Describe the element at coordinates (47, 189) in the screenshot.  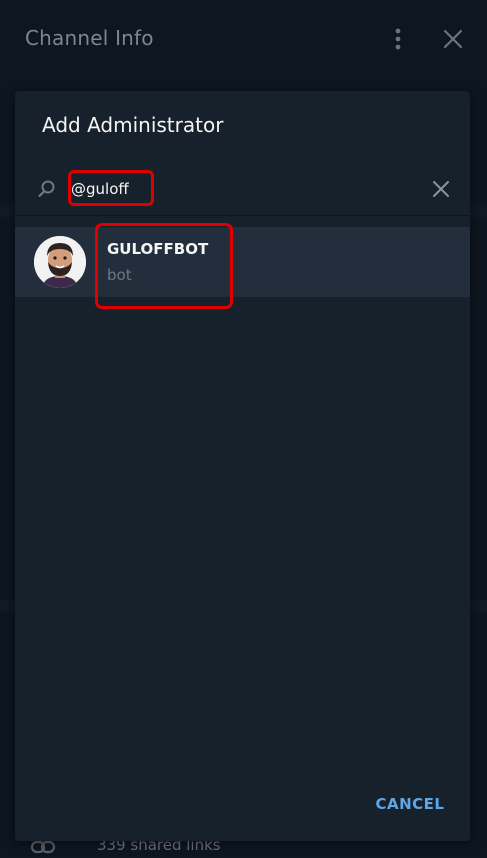
I see `search-icon` at that location.